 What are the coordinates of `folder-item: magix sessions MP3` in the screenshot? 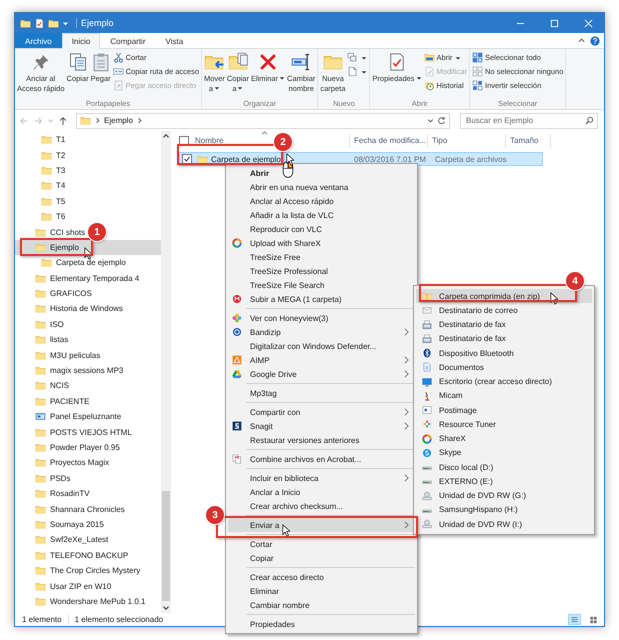 It's located at (70, 370).